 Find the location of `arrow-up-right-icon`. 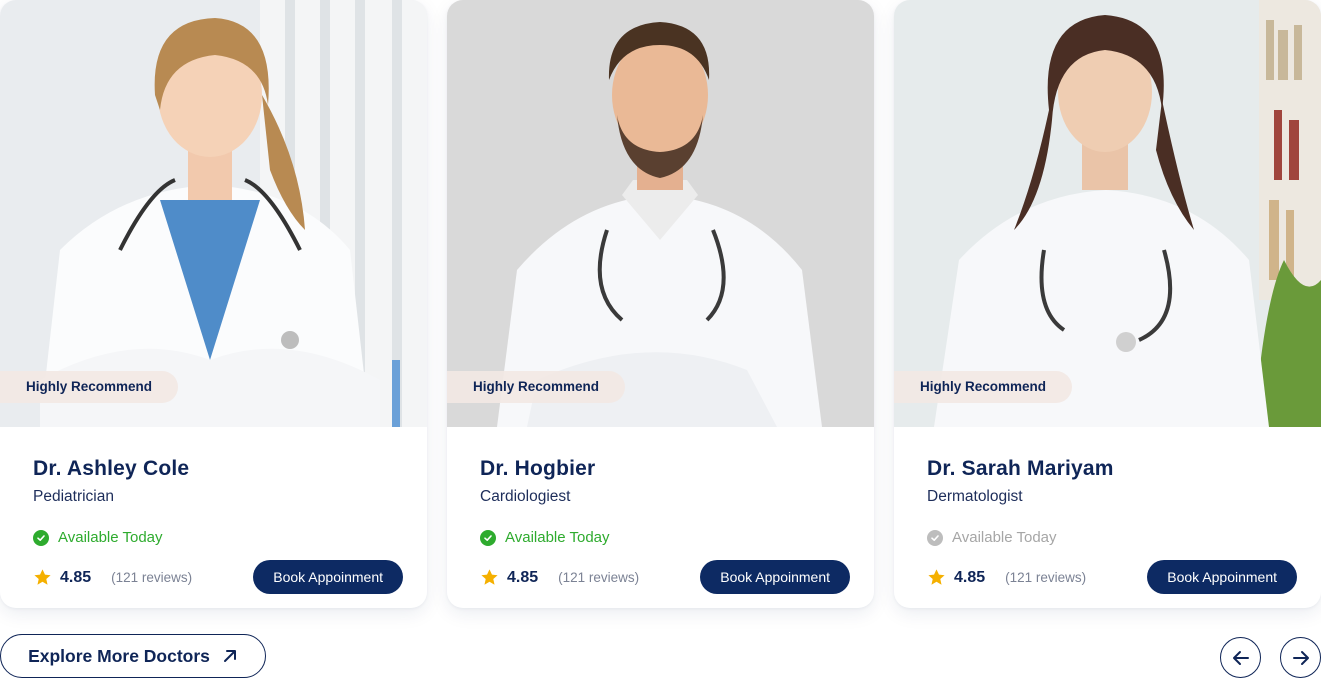

arrow-up-right-icon is located at coordinates (229, 656).